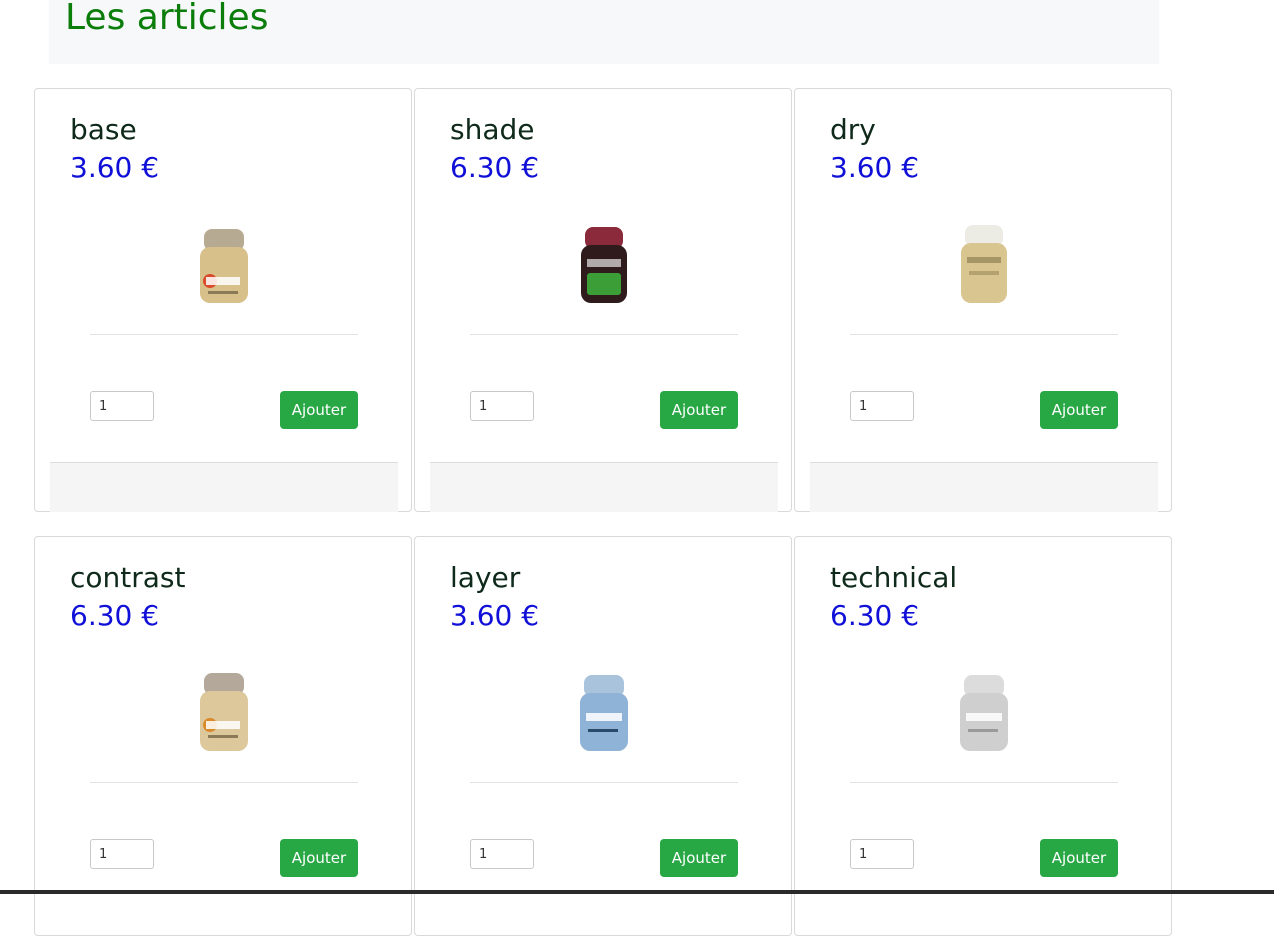 The image size is (1274, 936). Describe the element at coordinates (984, 264) in the screenshot. I see `dry-paint-pot-icon` at that location.